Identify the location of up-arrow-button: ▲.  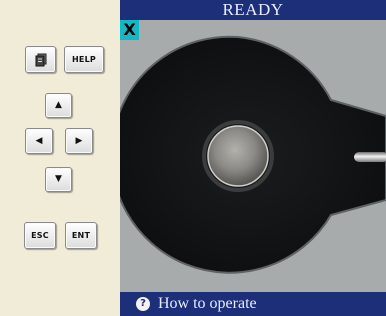
(58, 105).